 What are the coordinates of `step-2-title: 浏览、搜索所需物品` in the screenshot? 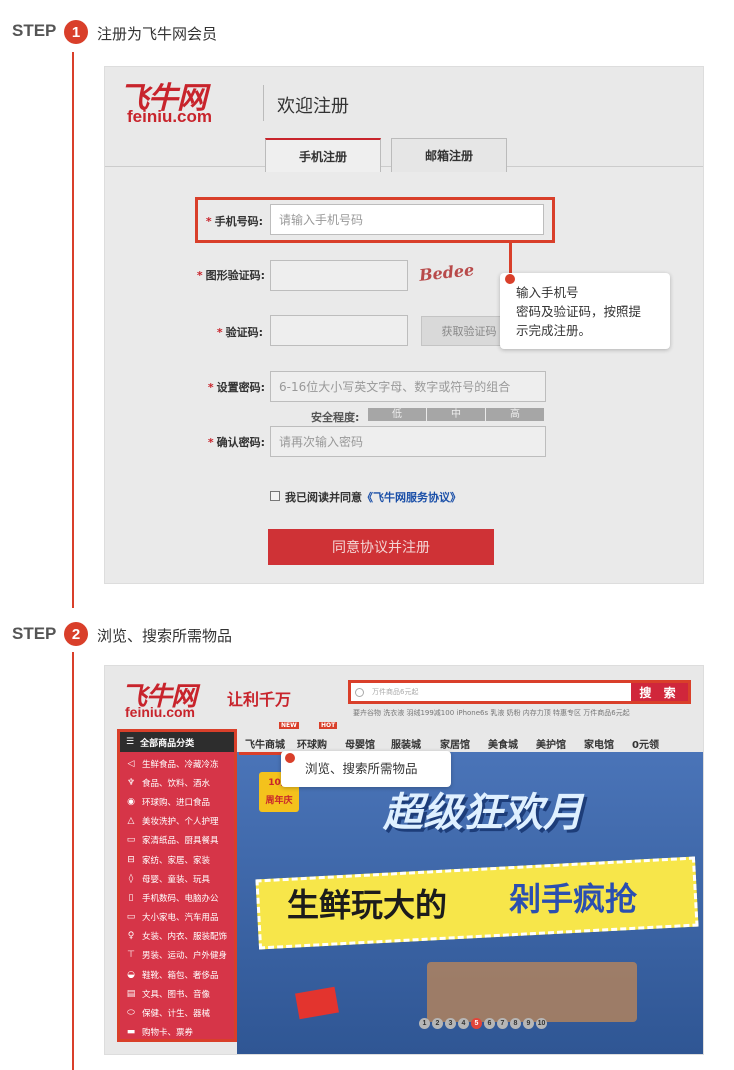 It's located at (165, 636).